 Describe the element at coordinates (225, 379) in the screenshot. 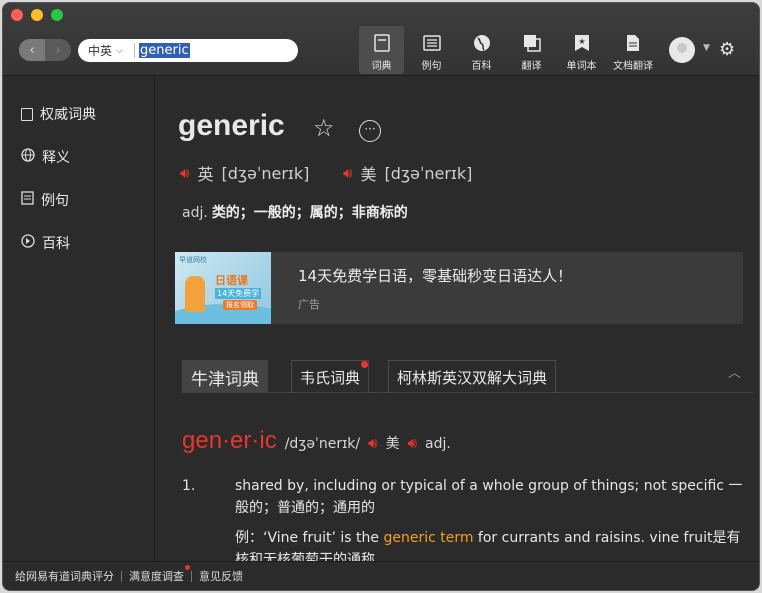

I see `tab-label: 牛津词典` at that location.